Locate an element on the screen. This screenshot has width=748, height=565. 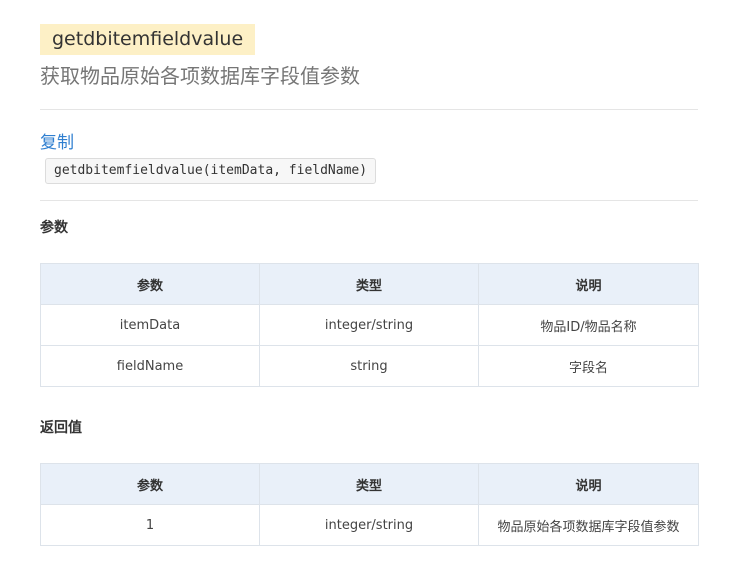
cell-desc: 物品原始各项数据库字段值参数 is located at coordinates (588, 525).